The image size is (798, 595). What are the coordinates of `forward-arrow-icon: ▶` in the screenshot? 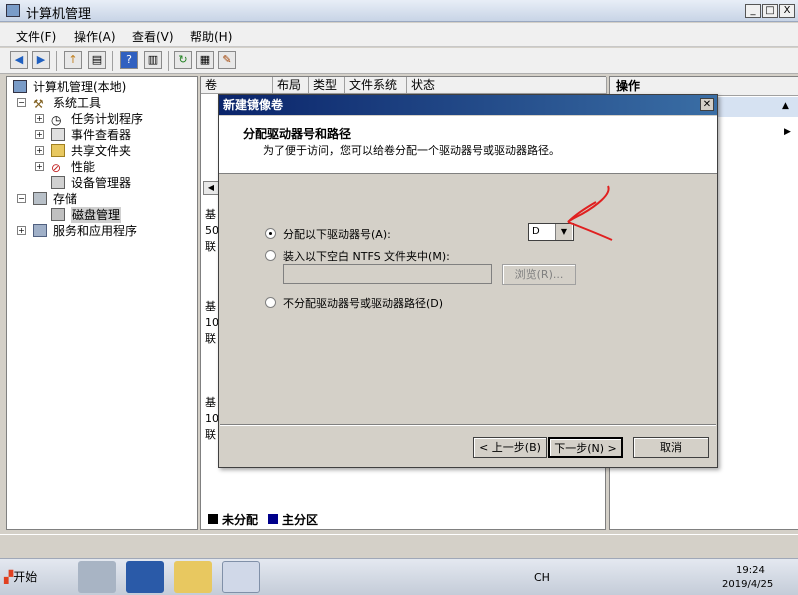 It's located at (41, 60).